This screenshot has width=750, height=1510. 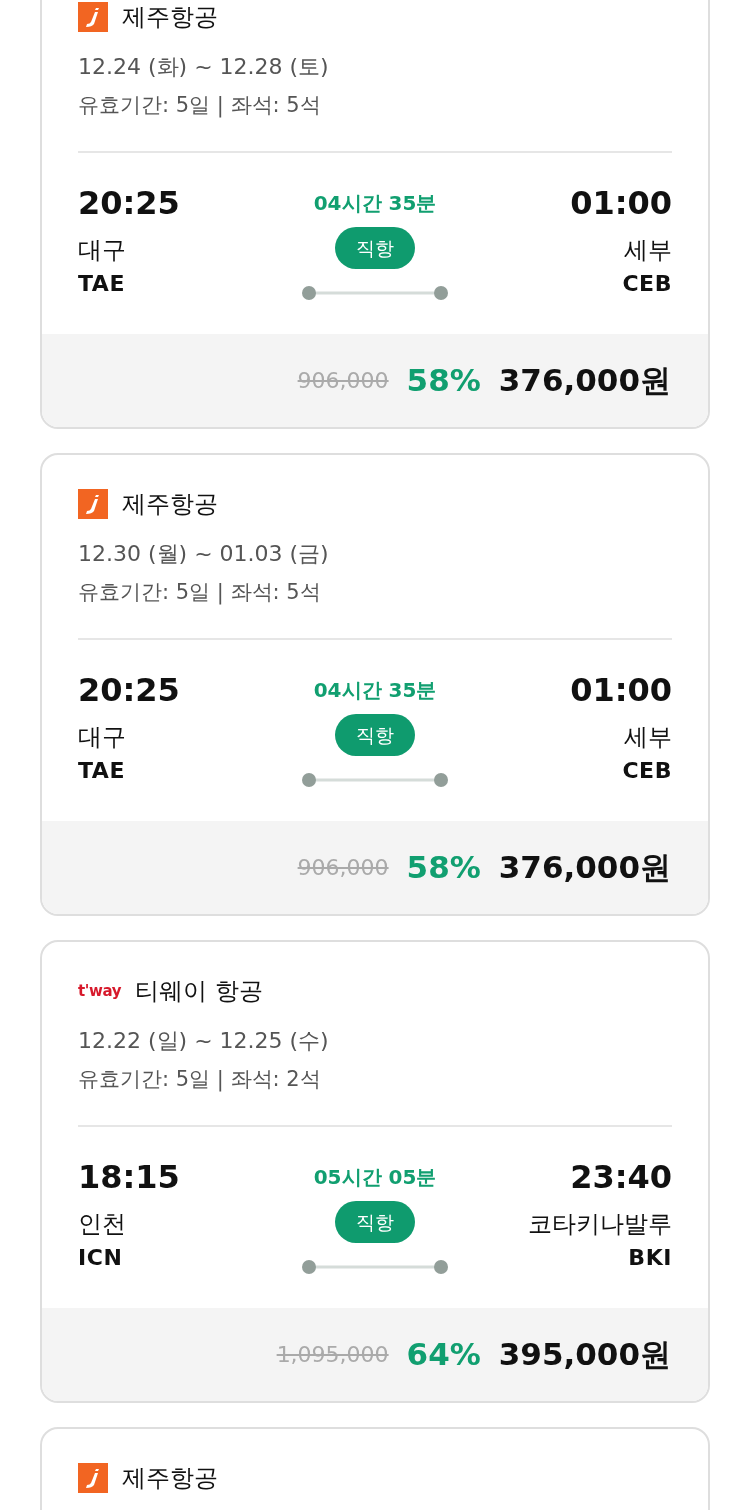 What do you see at coordinates (584, 1355) in the screenshot?
I see `sale-price: 395,000원` at bounding box center [584, 1355].